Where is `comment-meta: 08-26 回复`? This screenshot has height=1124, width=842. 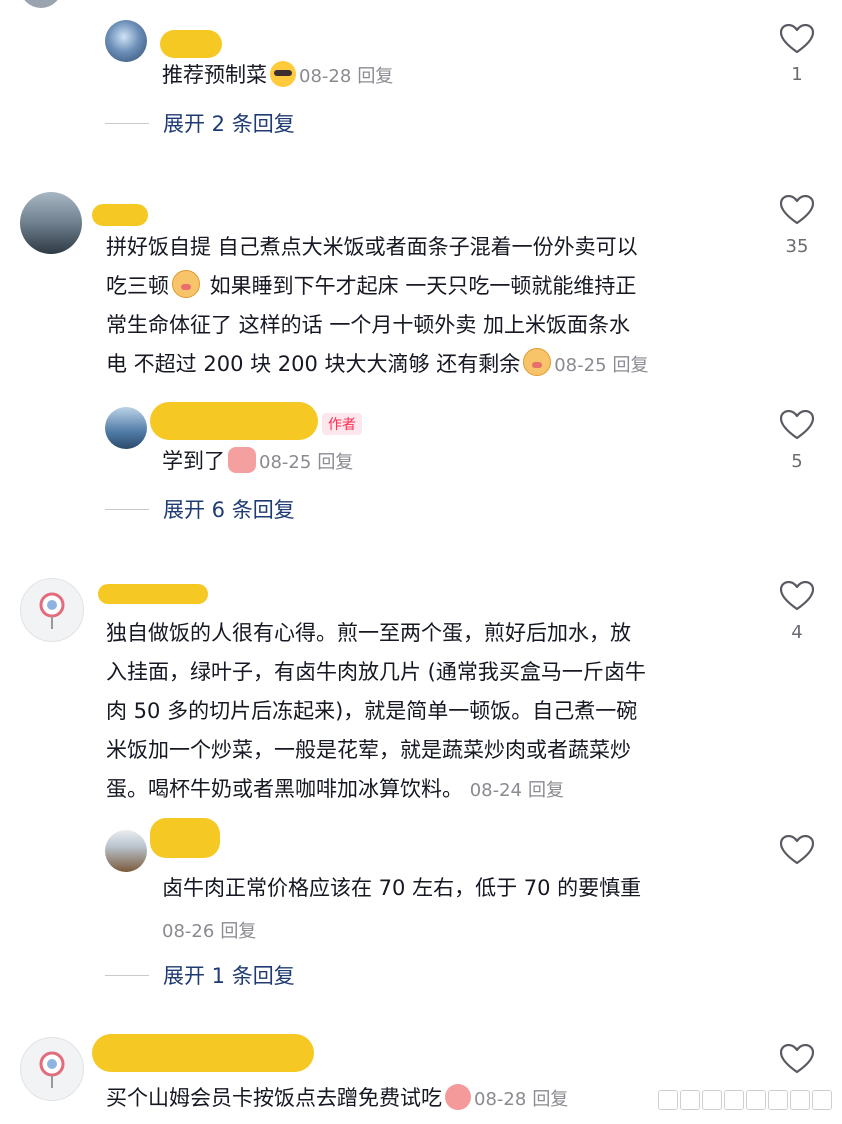
comment-meta: 08-26 回复 is located at coordinates (209, 930).